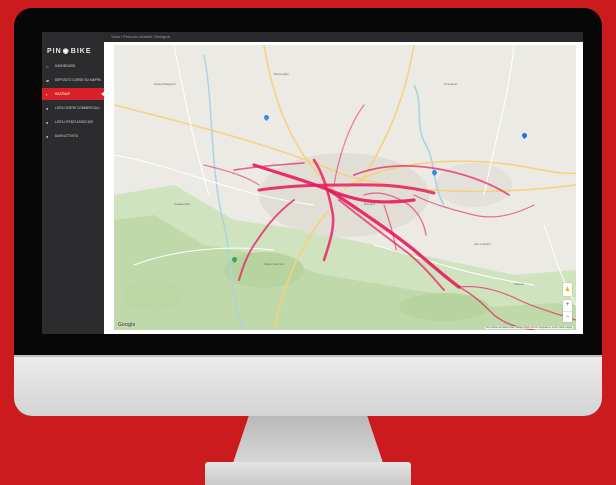  Describe the element at coordinates (47, 66) in the screenshot. I see `home-icon: ⌂` at that location.